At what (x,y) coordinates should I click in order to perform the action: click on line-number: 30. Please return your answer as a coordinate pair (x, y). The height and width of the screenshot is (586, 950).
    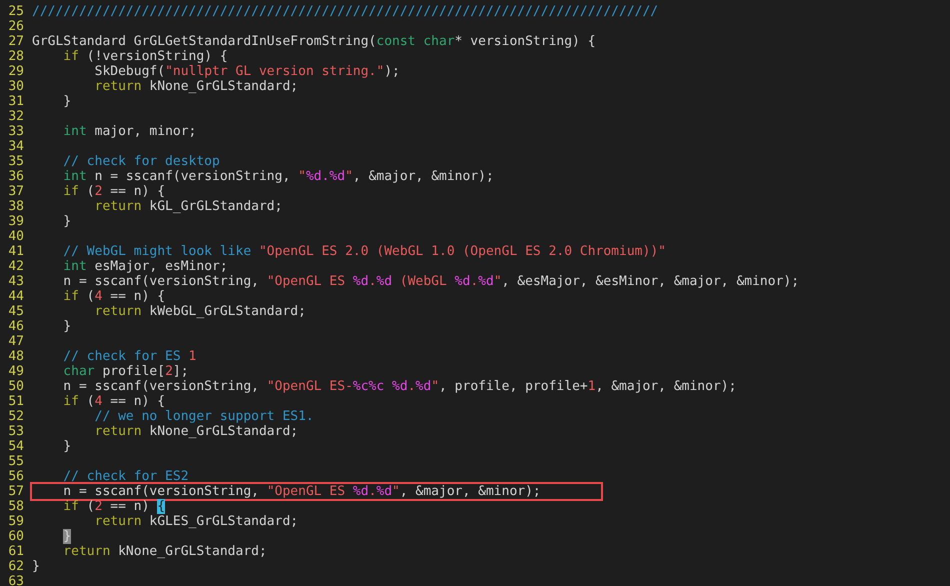
    Looking at the image, I should click on (15, 86).